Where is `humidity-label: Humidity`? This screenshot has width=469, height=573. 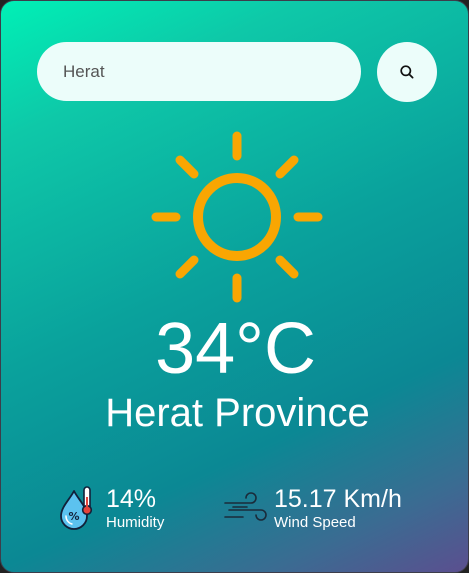 humidity-label: Humidity is located at coordinates (135, 522).